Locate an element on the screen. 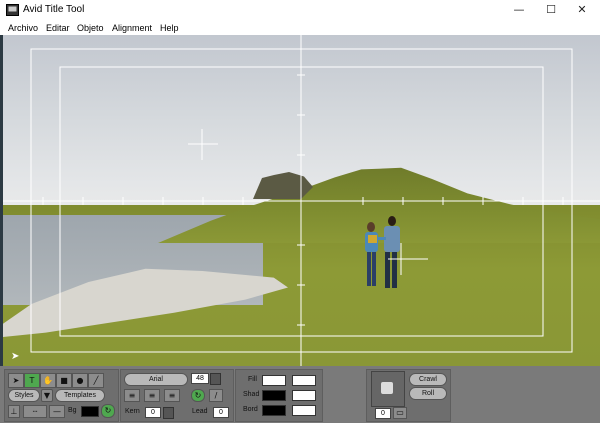  align-left-icon: ≡ is located at coordinates (132, 395).